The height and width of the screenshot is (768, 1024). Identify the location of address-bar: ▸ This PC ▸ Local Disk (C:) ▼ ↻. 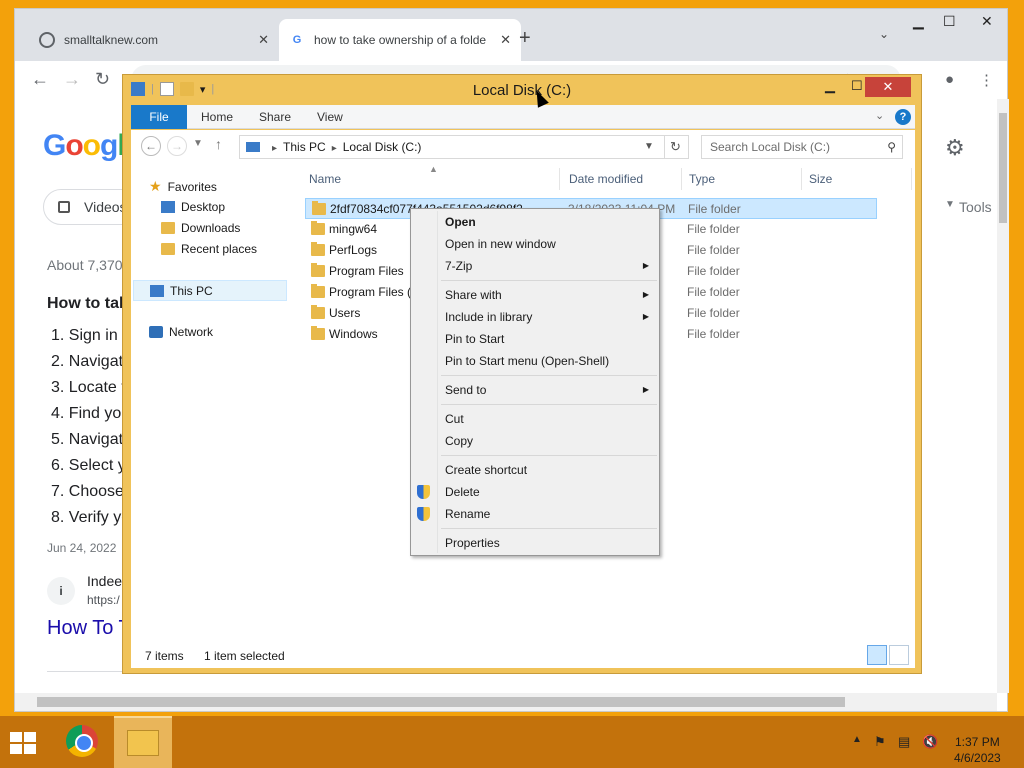
(464, 147).